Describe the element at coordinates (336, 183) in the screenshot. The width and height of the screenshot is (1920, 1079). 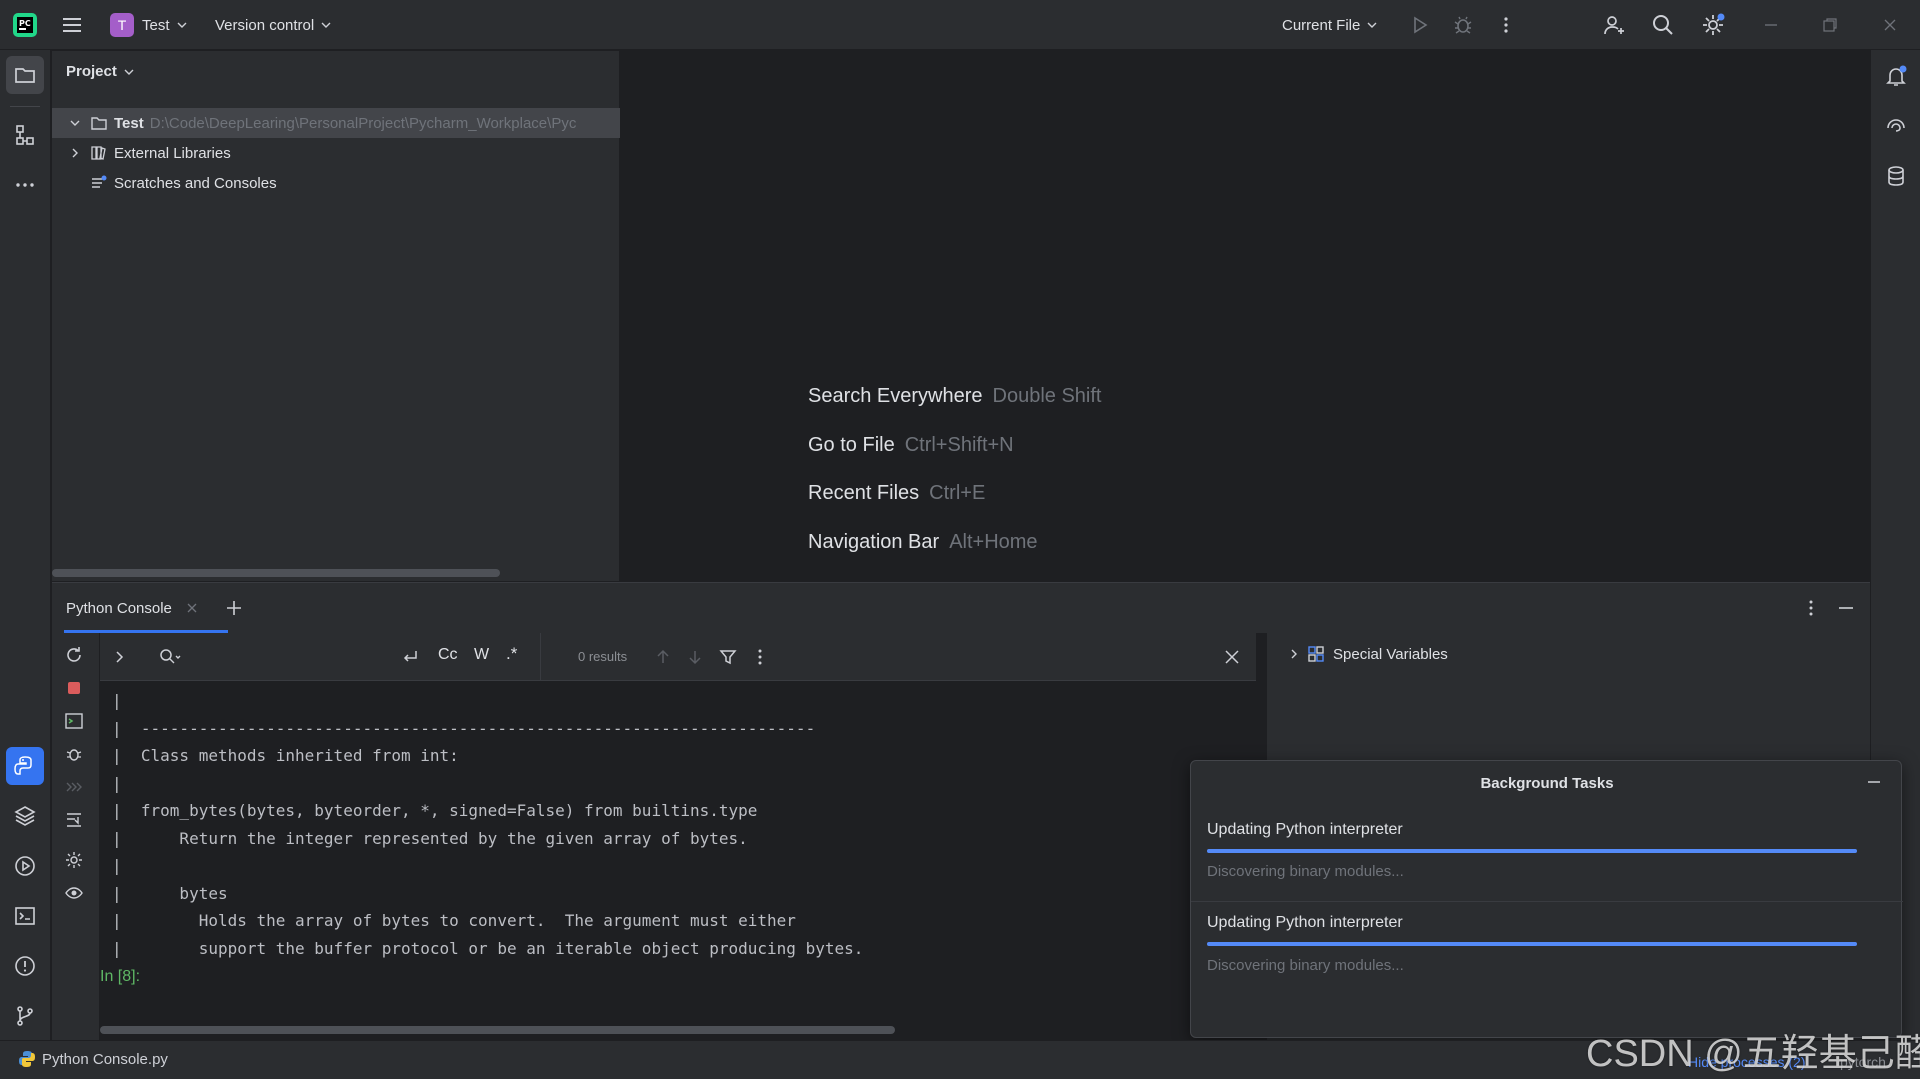
I see `tree-item-scratches: Scratches and Consoles` at that location.